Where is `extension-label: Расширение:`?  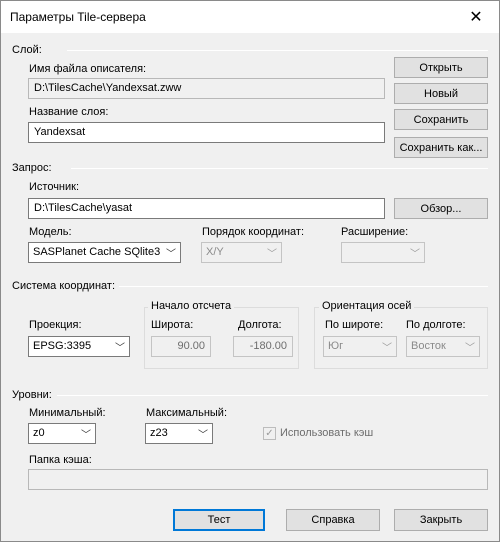 extension-label: Расширение: is located at coordinates (375, 232).